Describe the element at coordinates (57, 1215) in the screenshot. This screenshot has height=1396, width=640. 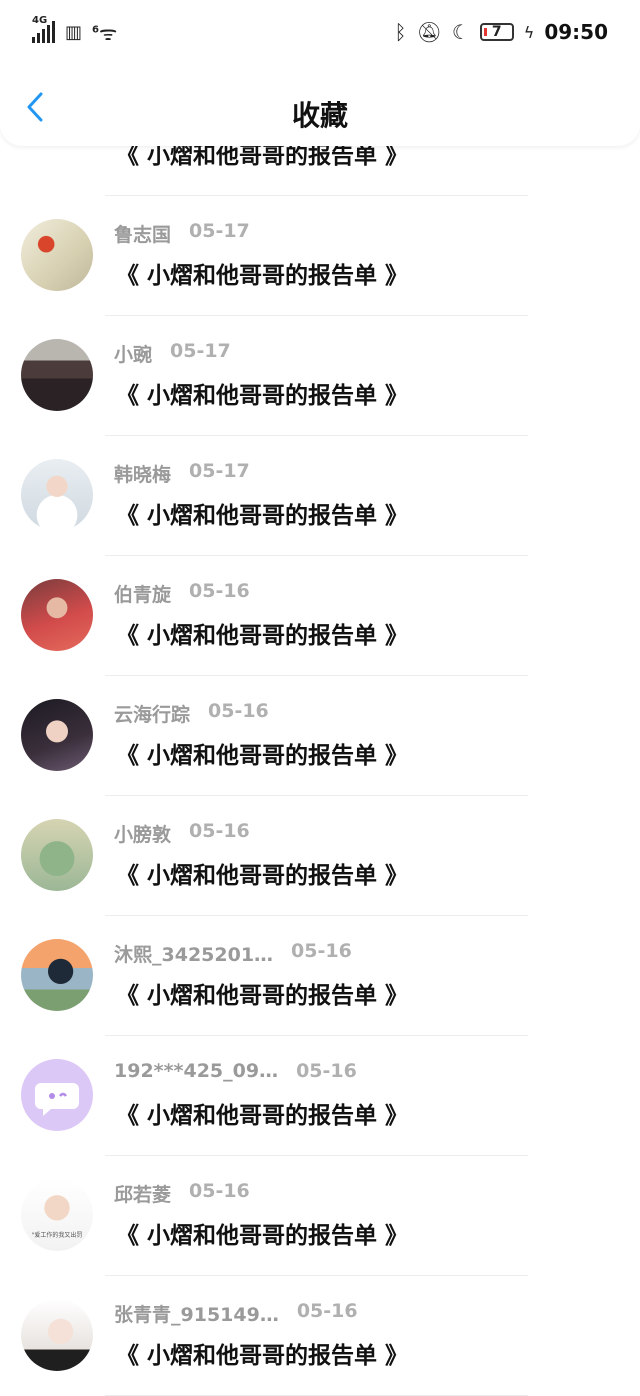
I see `avatar: "爱工作的我又出罚` at that location.